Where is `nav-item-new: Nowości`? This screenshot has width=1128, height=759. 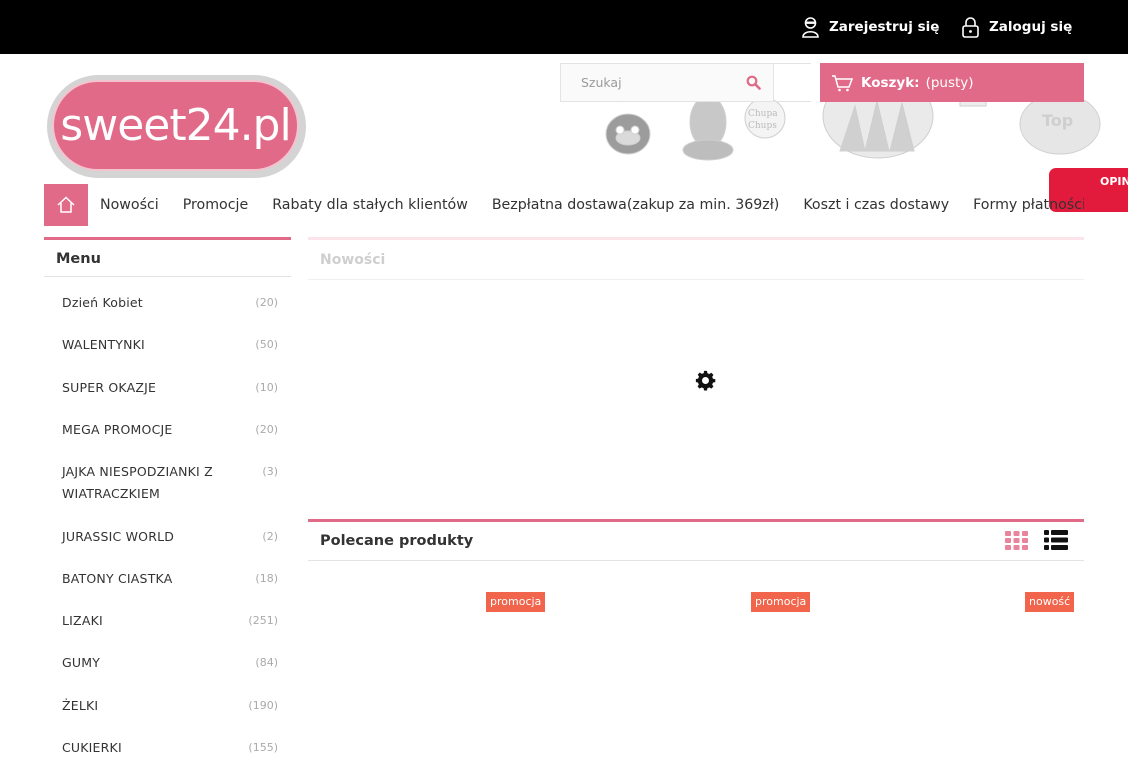
nav-item-new: Nowości is located at coordinates (129, 205).